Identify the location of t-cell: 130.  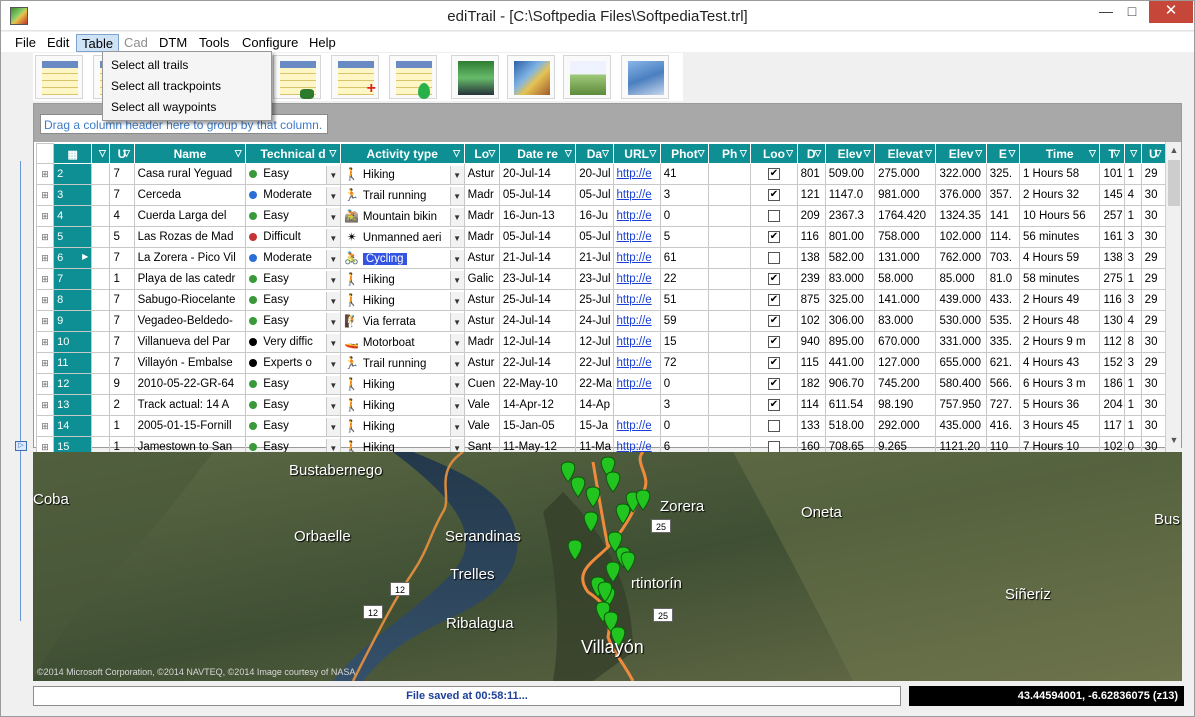
(1112, 321).